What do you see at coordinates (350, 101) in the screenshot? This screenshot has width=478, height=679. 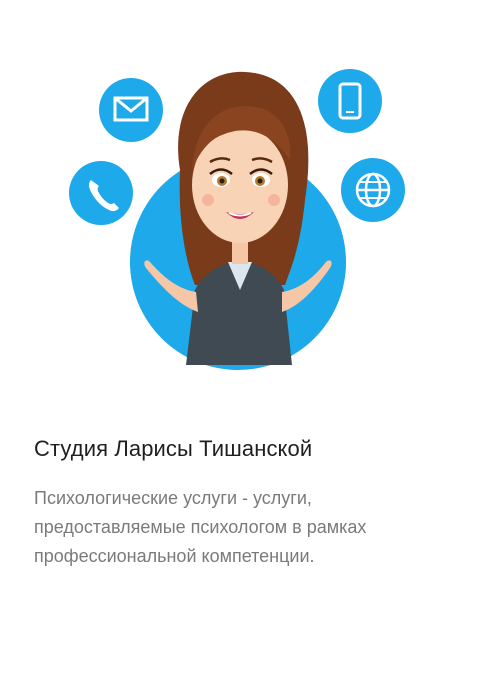 I see `mobile-device-icon` at bounding box center [350, 101].